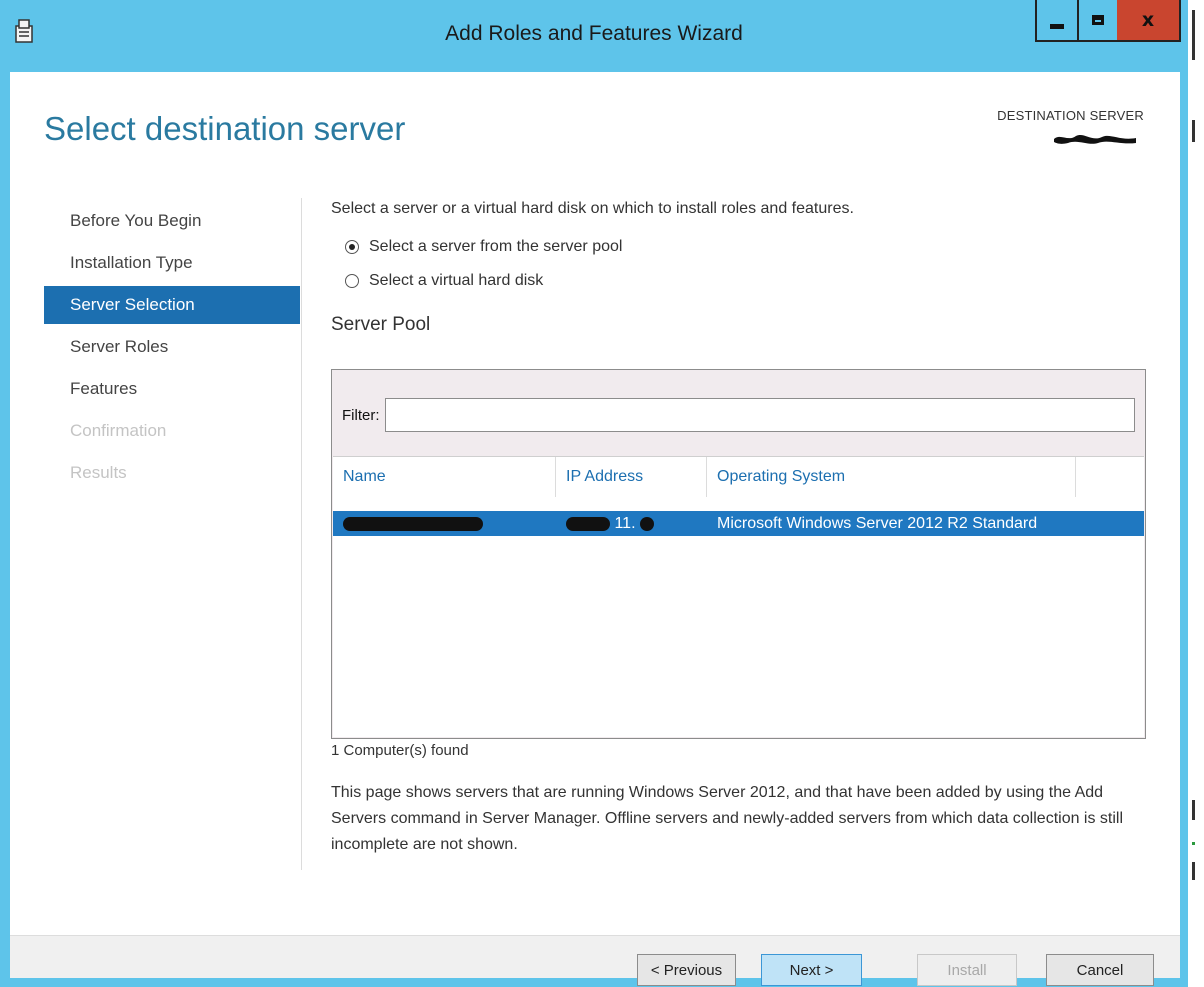  I want to click on nav-item-before-you-begin: Before You Begin, so click(172, 221).